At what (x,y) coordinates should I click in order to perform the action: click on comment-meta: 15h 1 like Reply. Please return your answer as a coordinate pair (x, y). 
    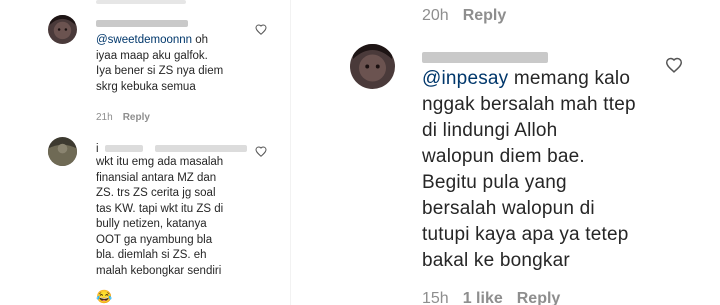
    Looking at the image, I should click on (491, 297).